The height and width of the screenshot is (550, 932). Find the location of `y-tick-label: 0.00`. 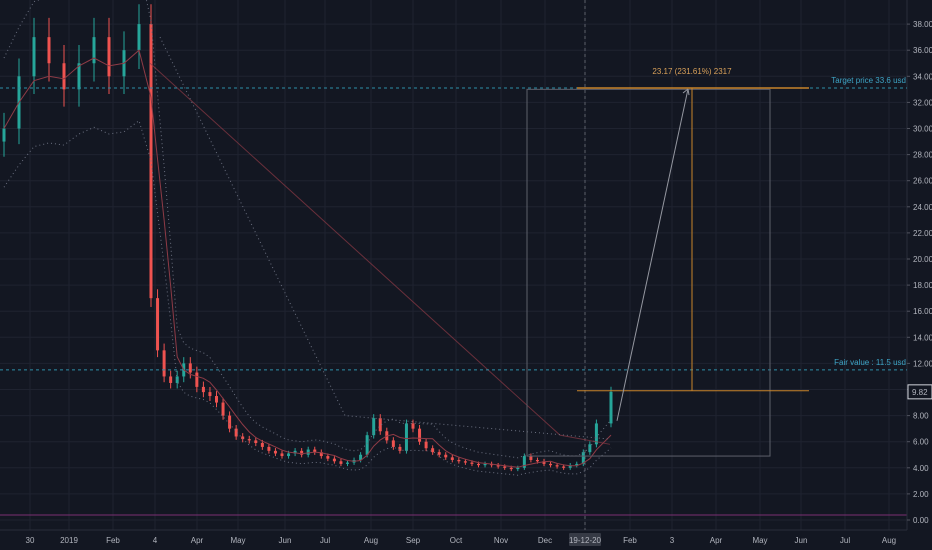

y-tick-label: 0.00 is located at coordinates (921, 520).